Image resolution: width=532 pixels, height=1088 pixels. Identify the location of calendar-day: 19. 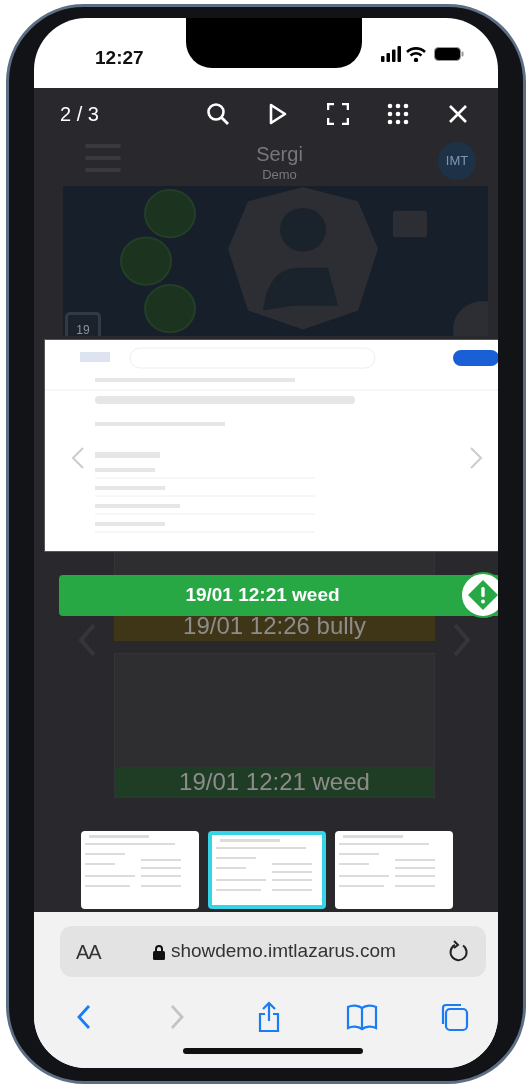
(83, 324).